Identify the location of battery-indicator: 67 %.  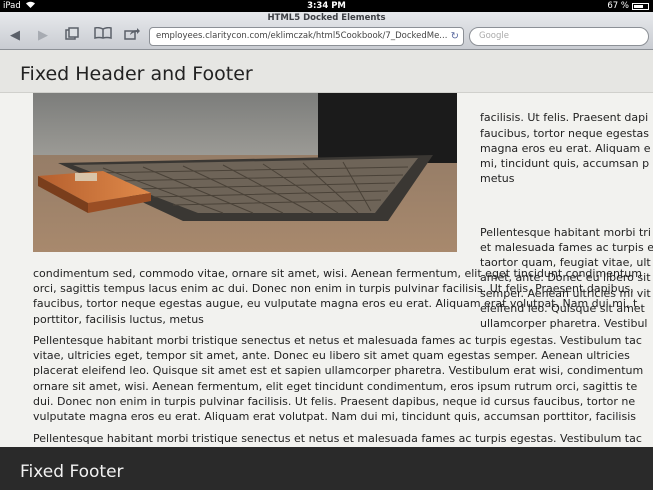
(628, 6).